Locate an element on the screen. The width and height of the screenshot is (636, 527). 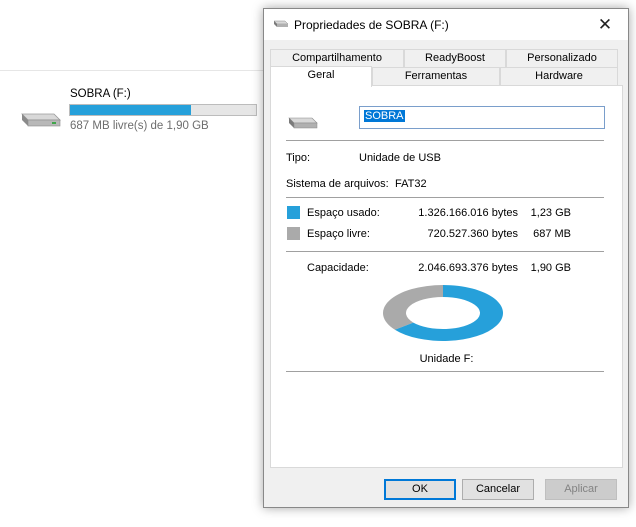
used-space-swatch is located at coordinates (293, 212).